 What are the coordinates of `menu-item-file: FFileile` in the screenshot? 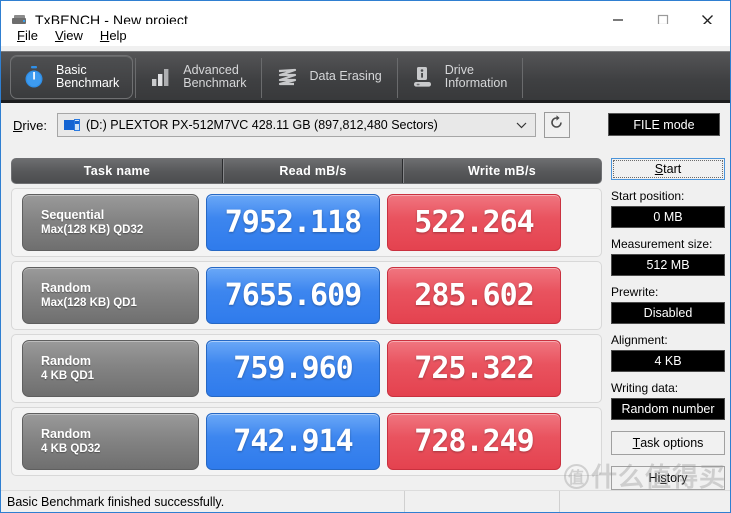 It's located at (28, 35).